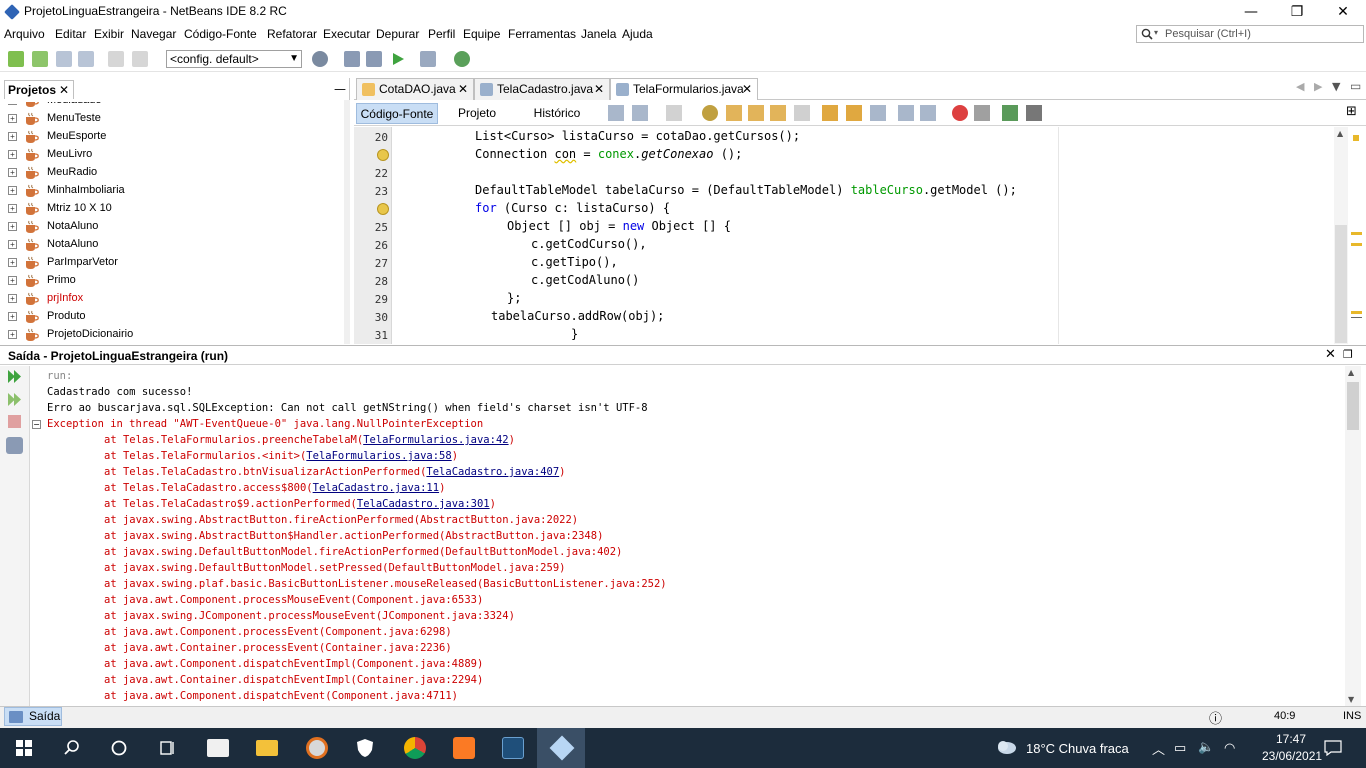  Describe the element at coordinates (140, 59) in the screenshot. I see `redo-icon` at that location.